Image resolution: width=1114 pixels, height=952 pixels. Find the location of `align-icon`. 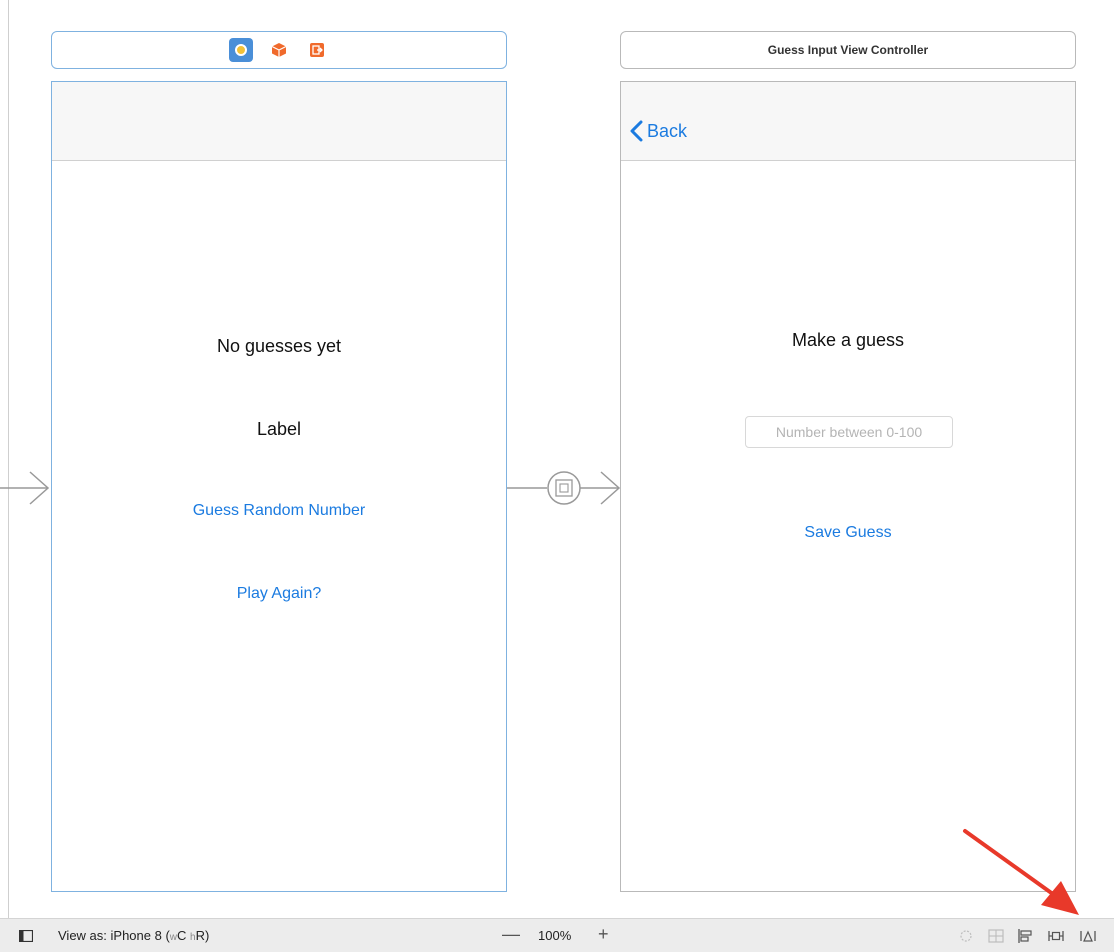

align-icon is located at coordinates (1026, 936).